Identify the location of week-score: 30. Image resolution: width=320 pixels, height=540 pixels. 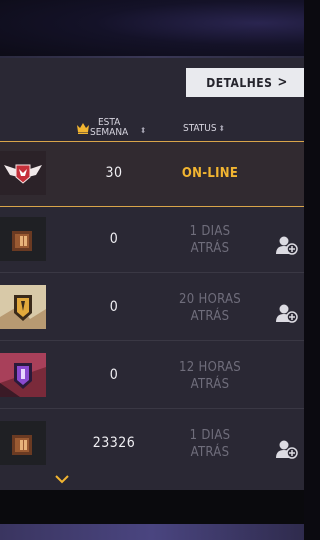
(114, 173).